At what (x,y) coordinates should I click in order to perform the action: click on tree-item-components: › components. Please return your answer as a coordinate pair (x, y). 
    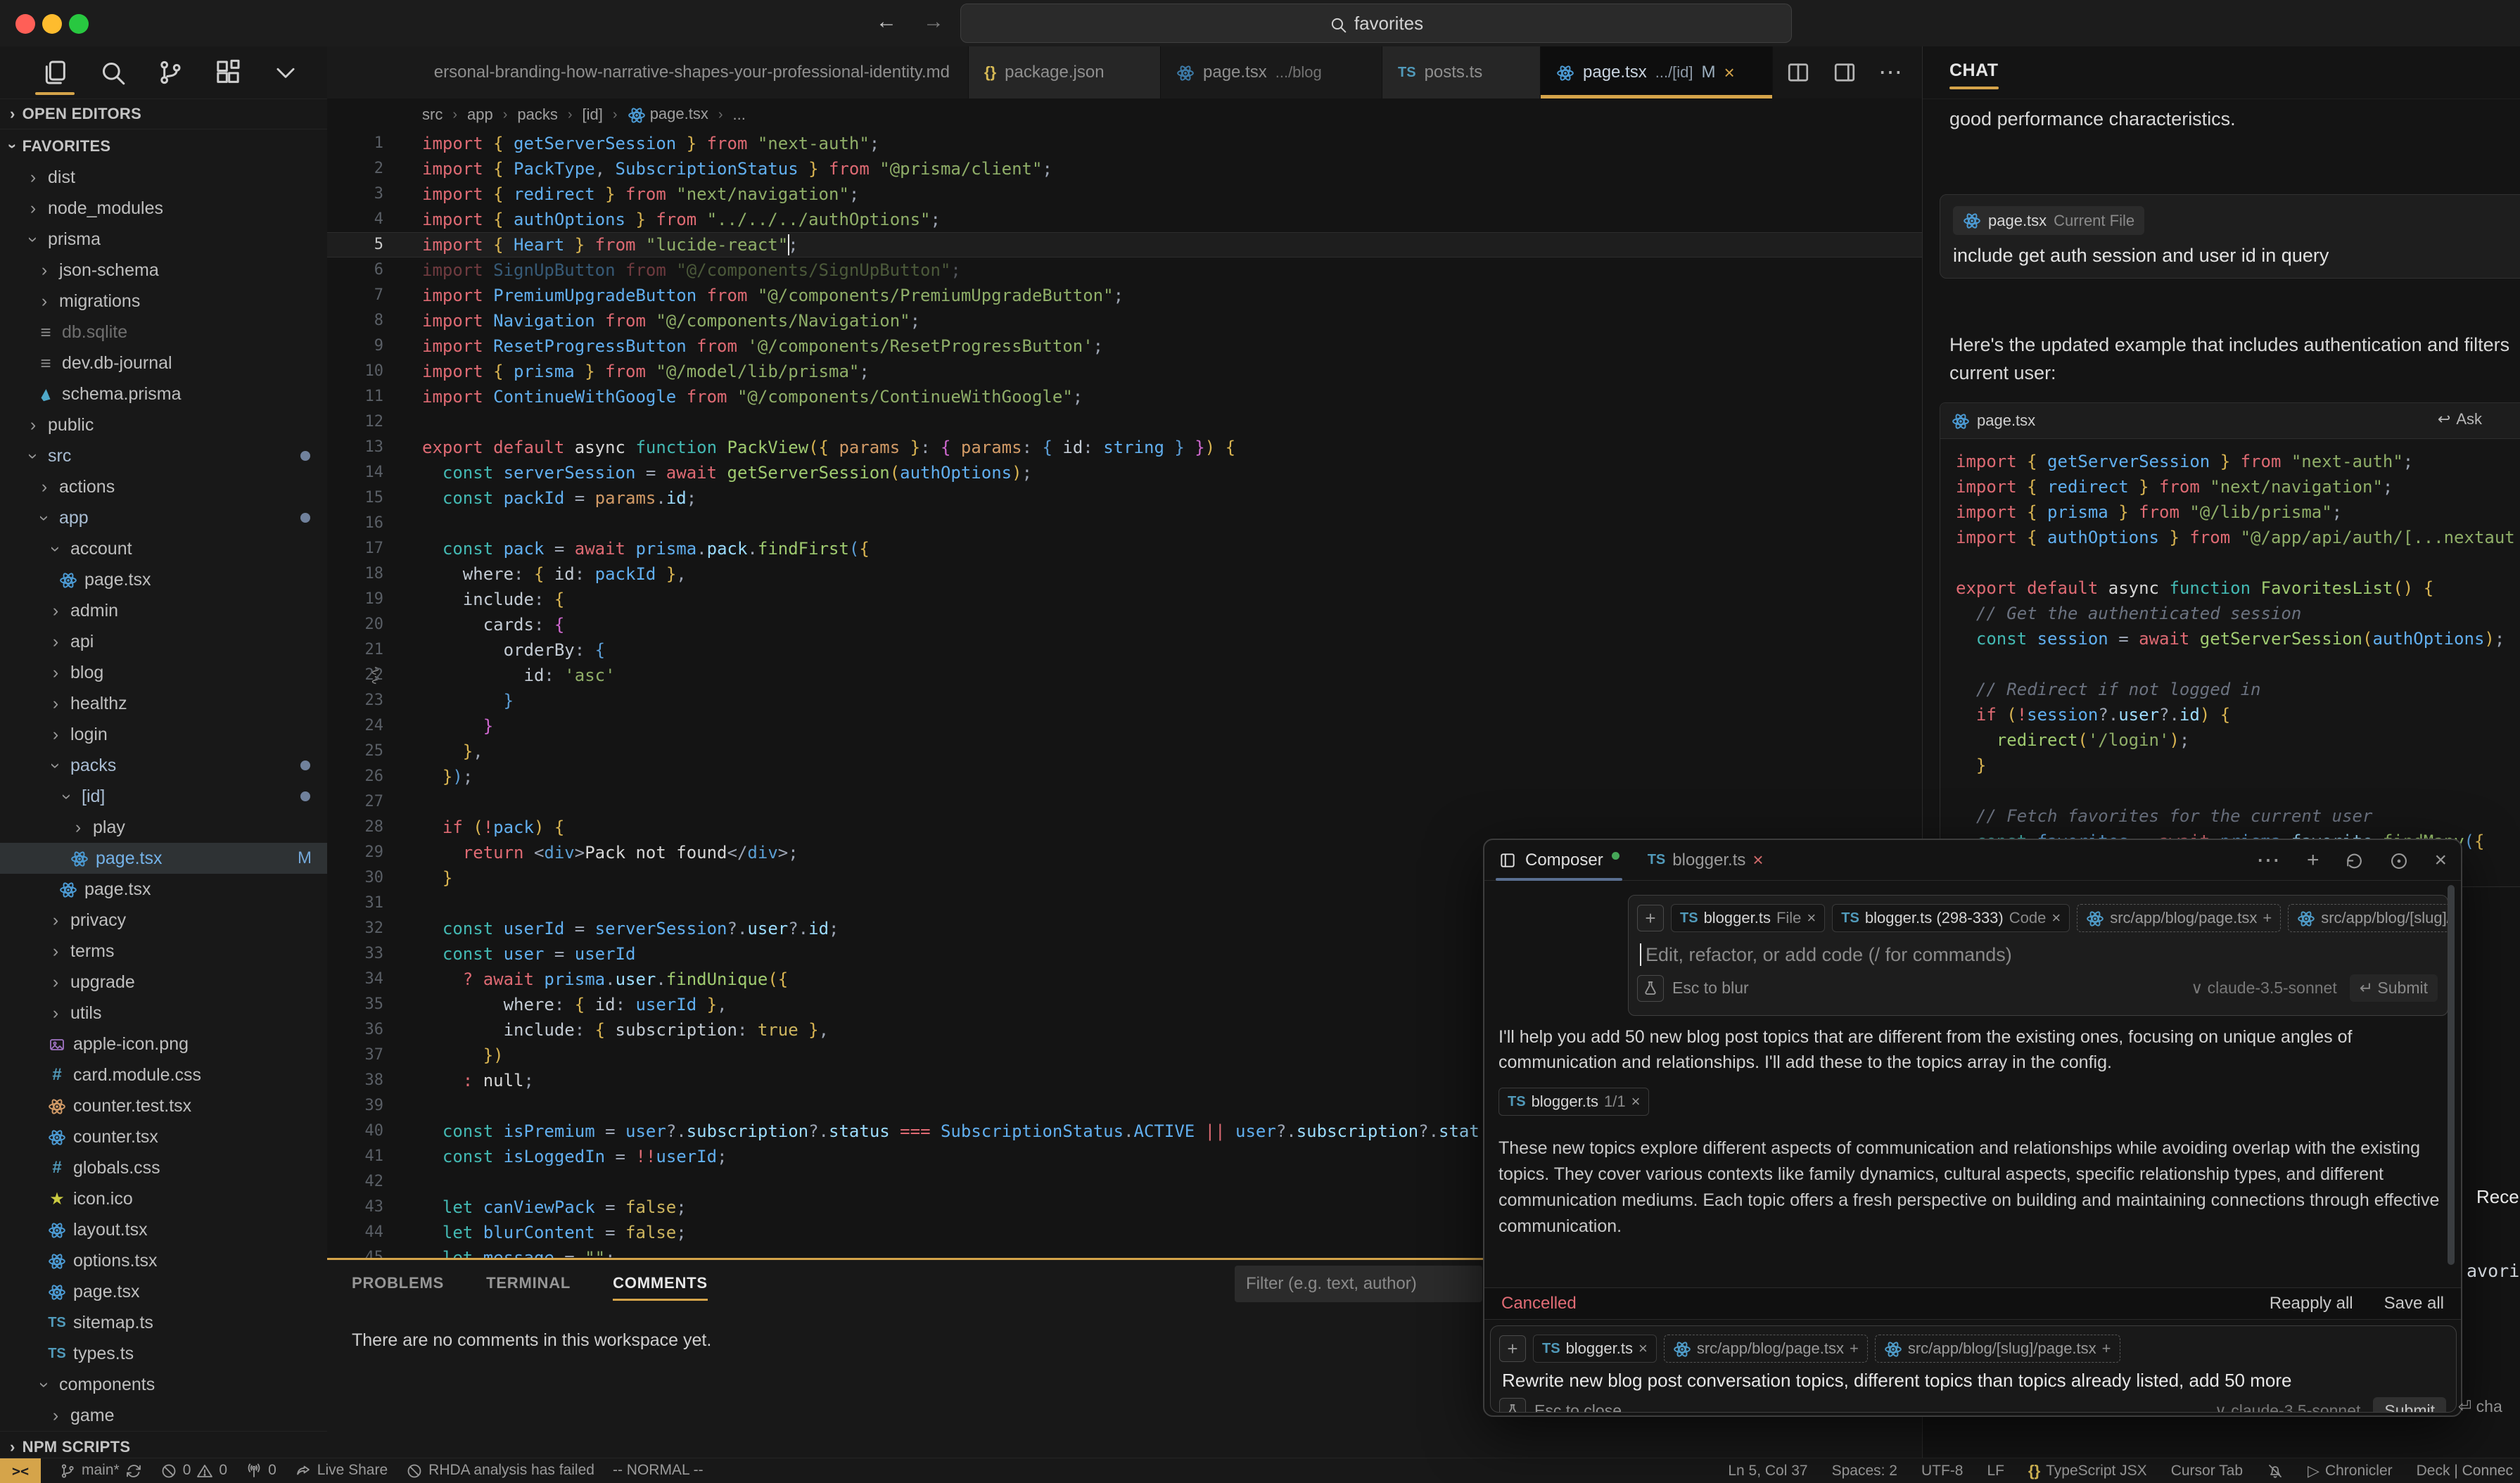
    Looking at the image, I should click on (164, 1384).